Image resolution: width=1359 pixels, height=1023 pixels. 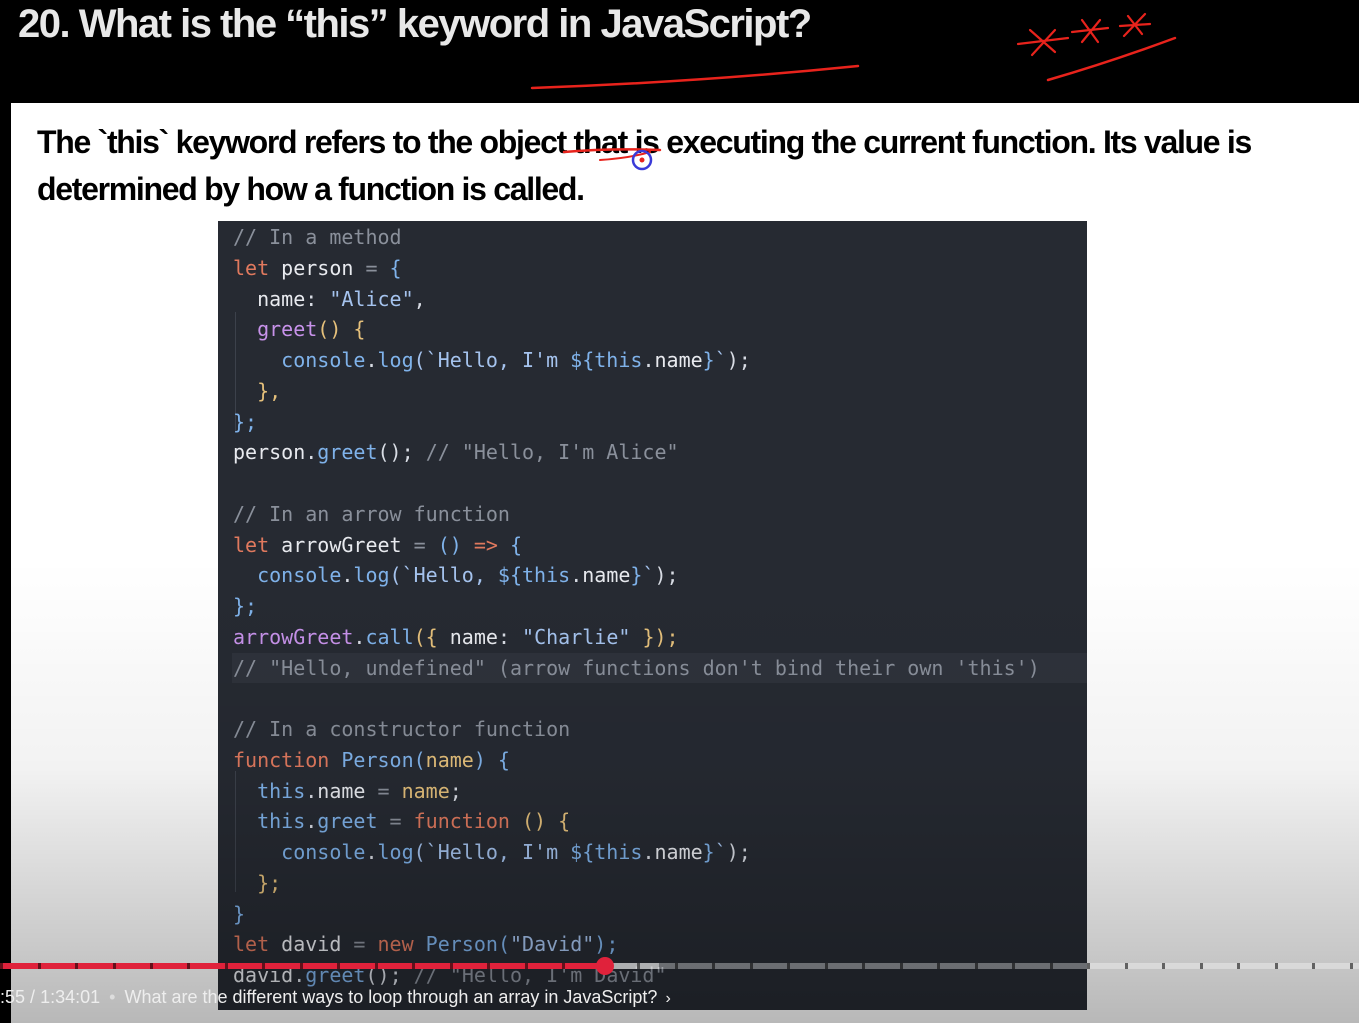 I want to click on code-line: function Person(name) {, so click(x=371, y=760).